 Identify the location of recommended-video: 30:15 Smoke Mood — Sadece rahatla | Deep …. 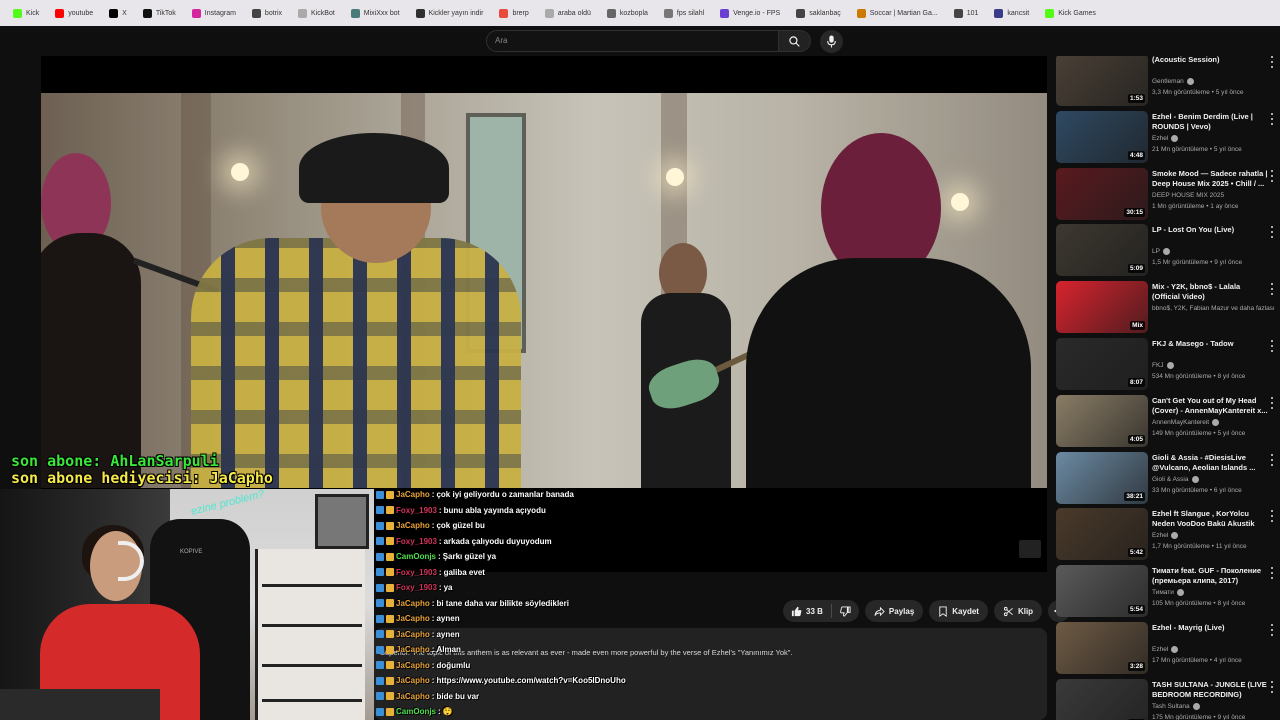
(1168, 193).